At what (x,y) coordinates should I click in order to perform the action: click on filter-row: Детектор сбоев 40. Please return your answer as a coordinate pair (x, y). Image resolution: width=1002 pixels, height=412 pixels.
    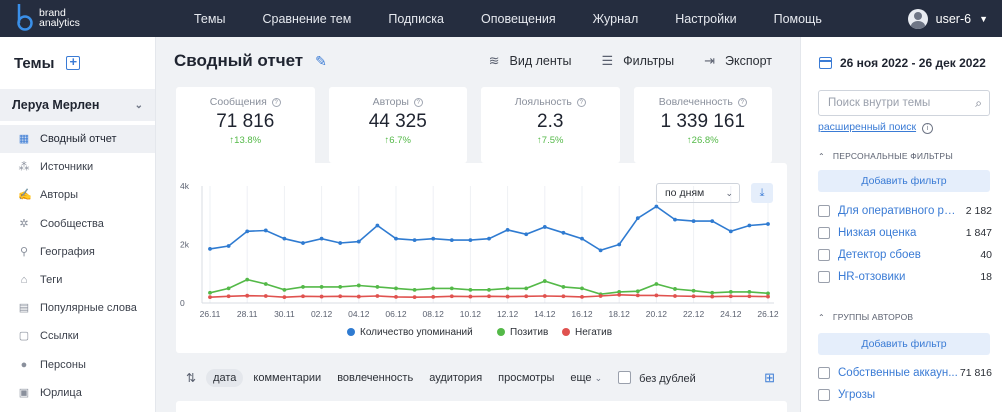
    Looking at the image, I should click on (905, 255).